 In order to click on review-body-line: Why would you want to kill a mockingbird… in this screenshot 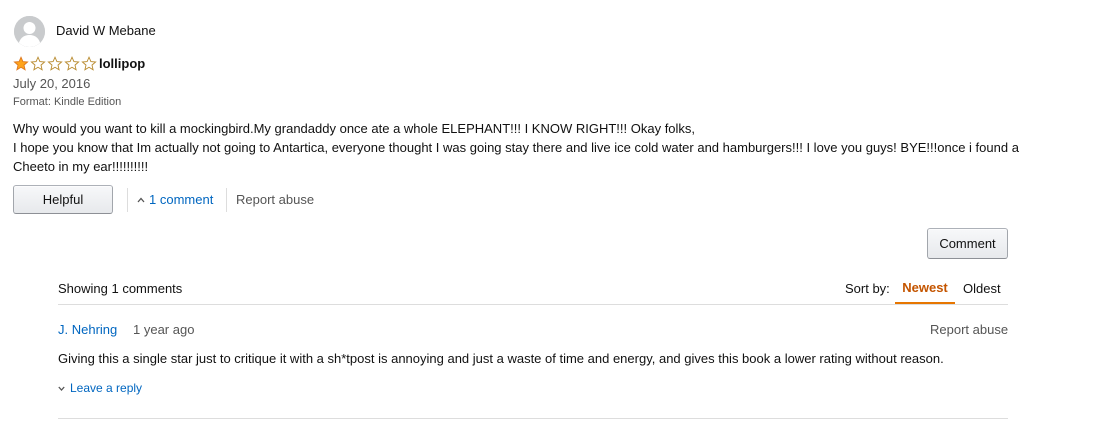, I will do `click(354, 128)`.